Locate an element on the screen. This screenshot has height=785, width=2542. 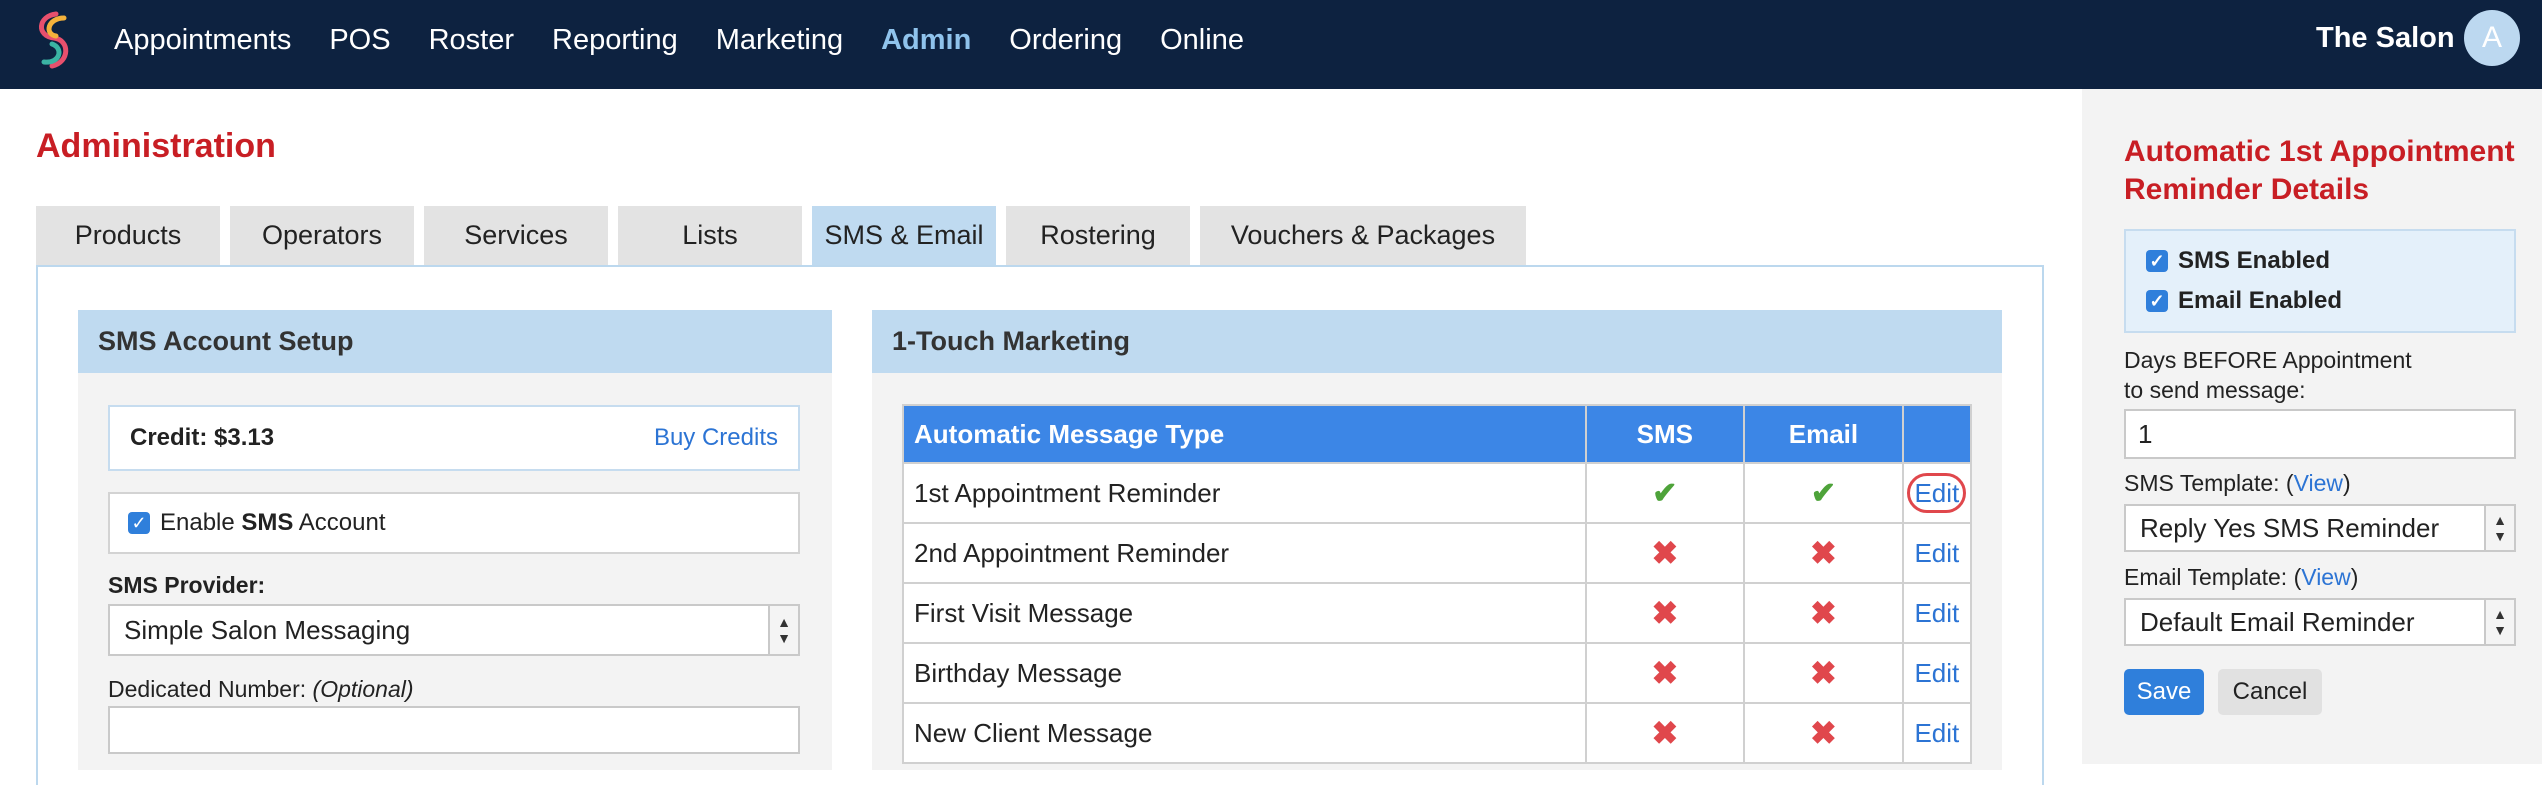
sms-template-view-link: View is located at coordinates (2318, 483).